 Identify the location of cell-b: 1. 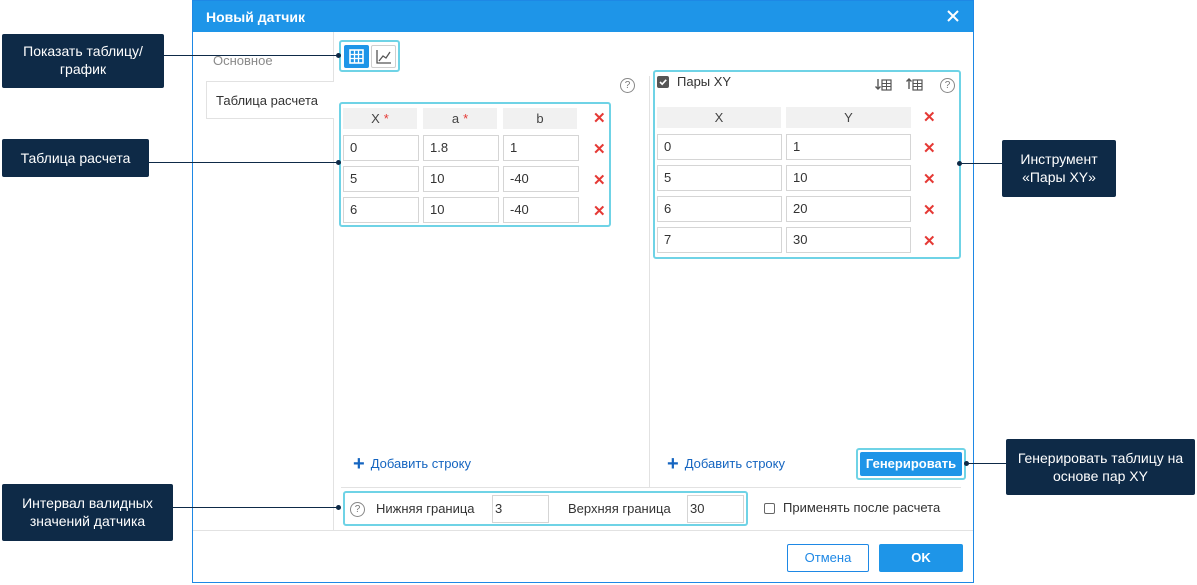
(541, 148).